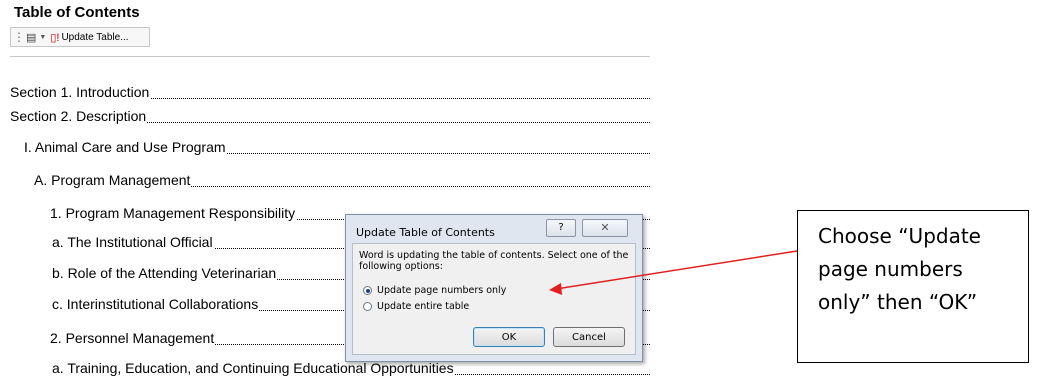 Image resolution: width=1047 pixels, height=377 pixels. I want to click on dialog-title: Update Table of Contents, so click(425, 232).